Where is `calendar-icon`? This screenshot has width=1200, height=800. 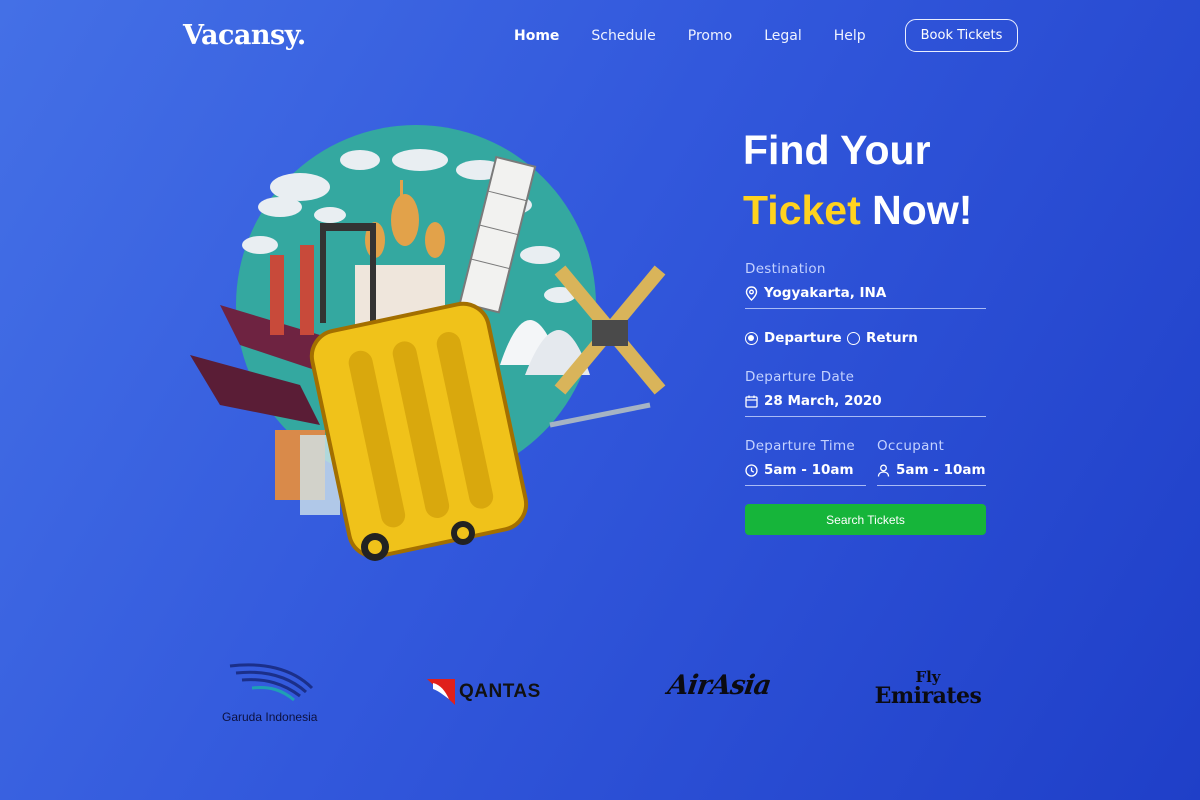 calendar-icon is located at coordinates (751, 401).